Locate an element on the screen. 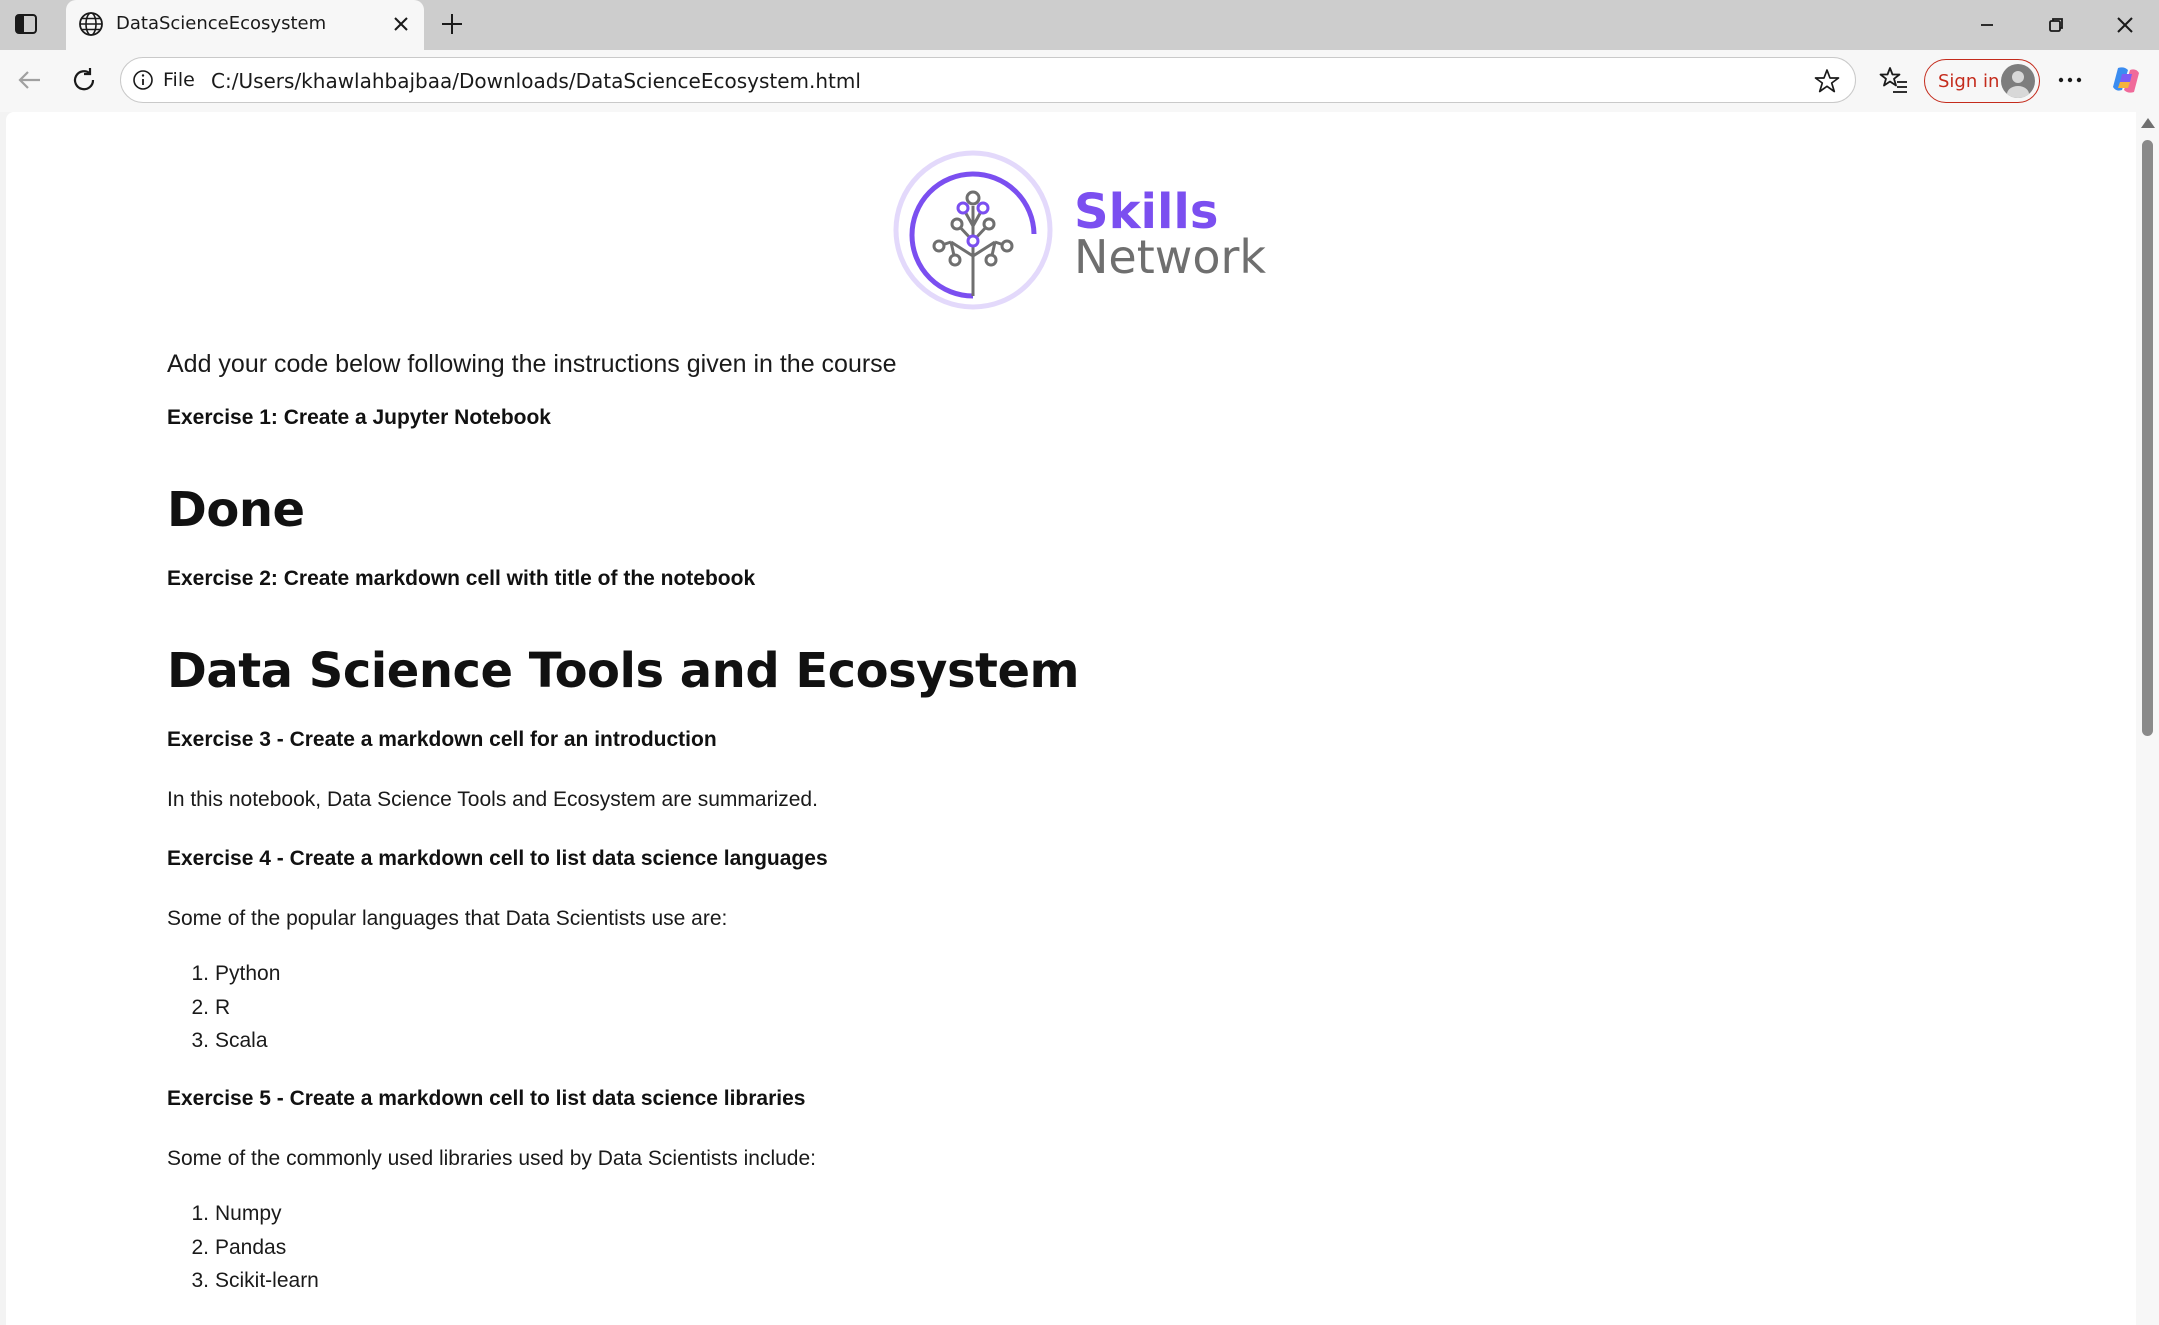 This screenshot has width=2159, height=1325. language-item: Python is located at coordinates (248, 973).